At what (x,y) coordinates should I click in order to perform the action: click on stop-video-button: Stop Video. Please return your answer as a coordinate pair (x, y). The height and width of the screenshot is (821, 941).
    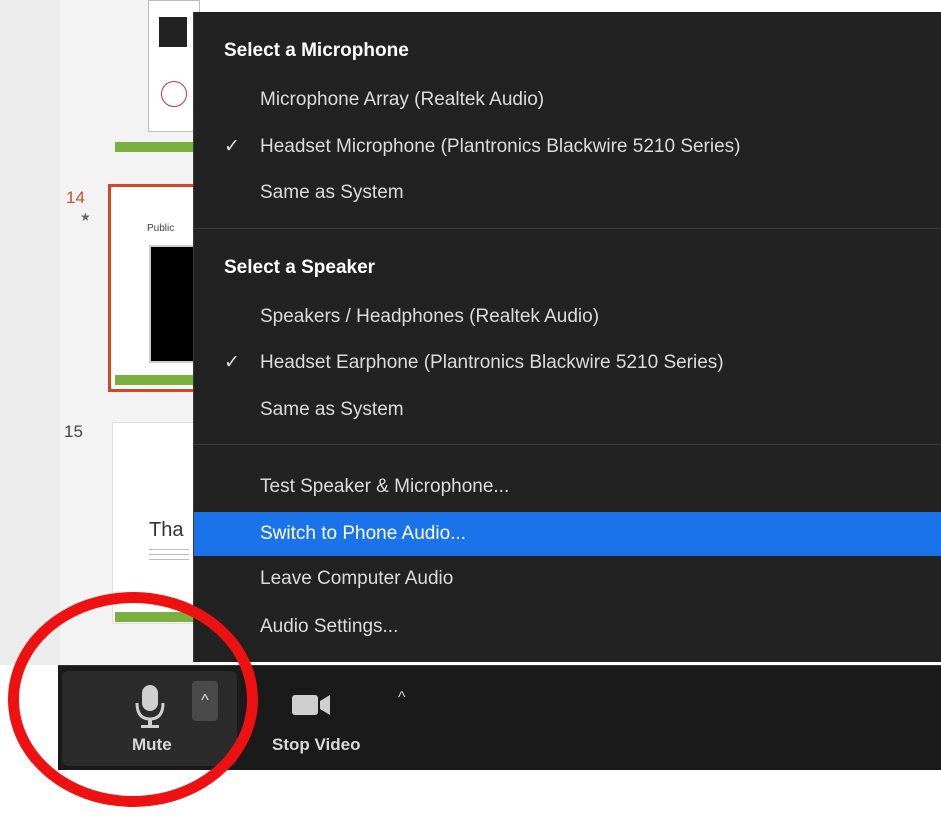
    Looking at the image, I should click on (328, 718).